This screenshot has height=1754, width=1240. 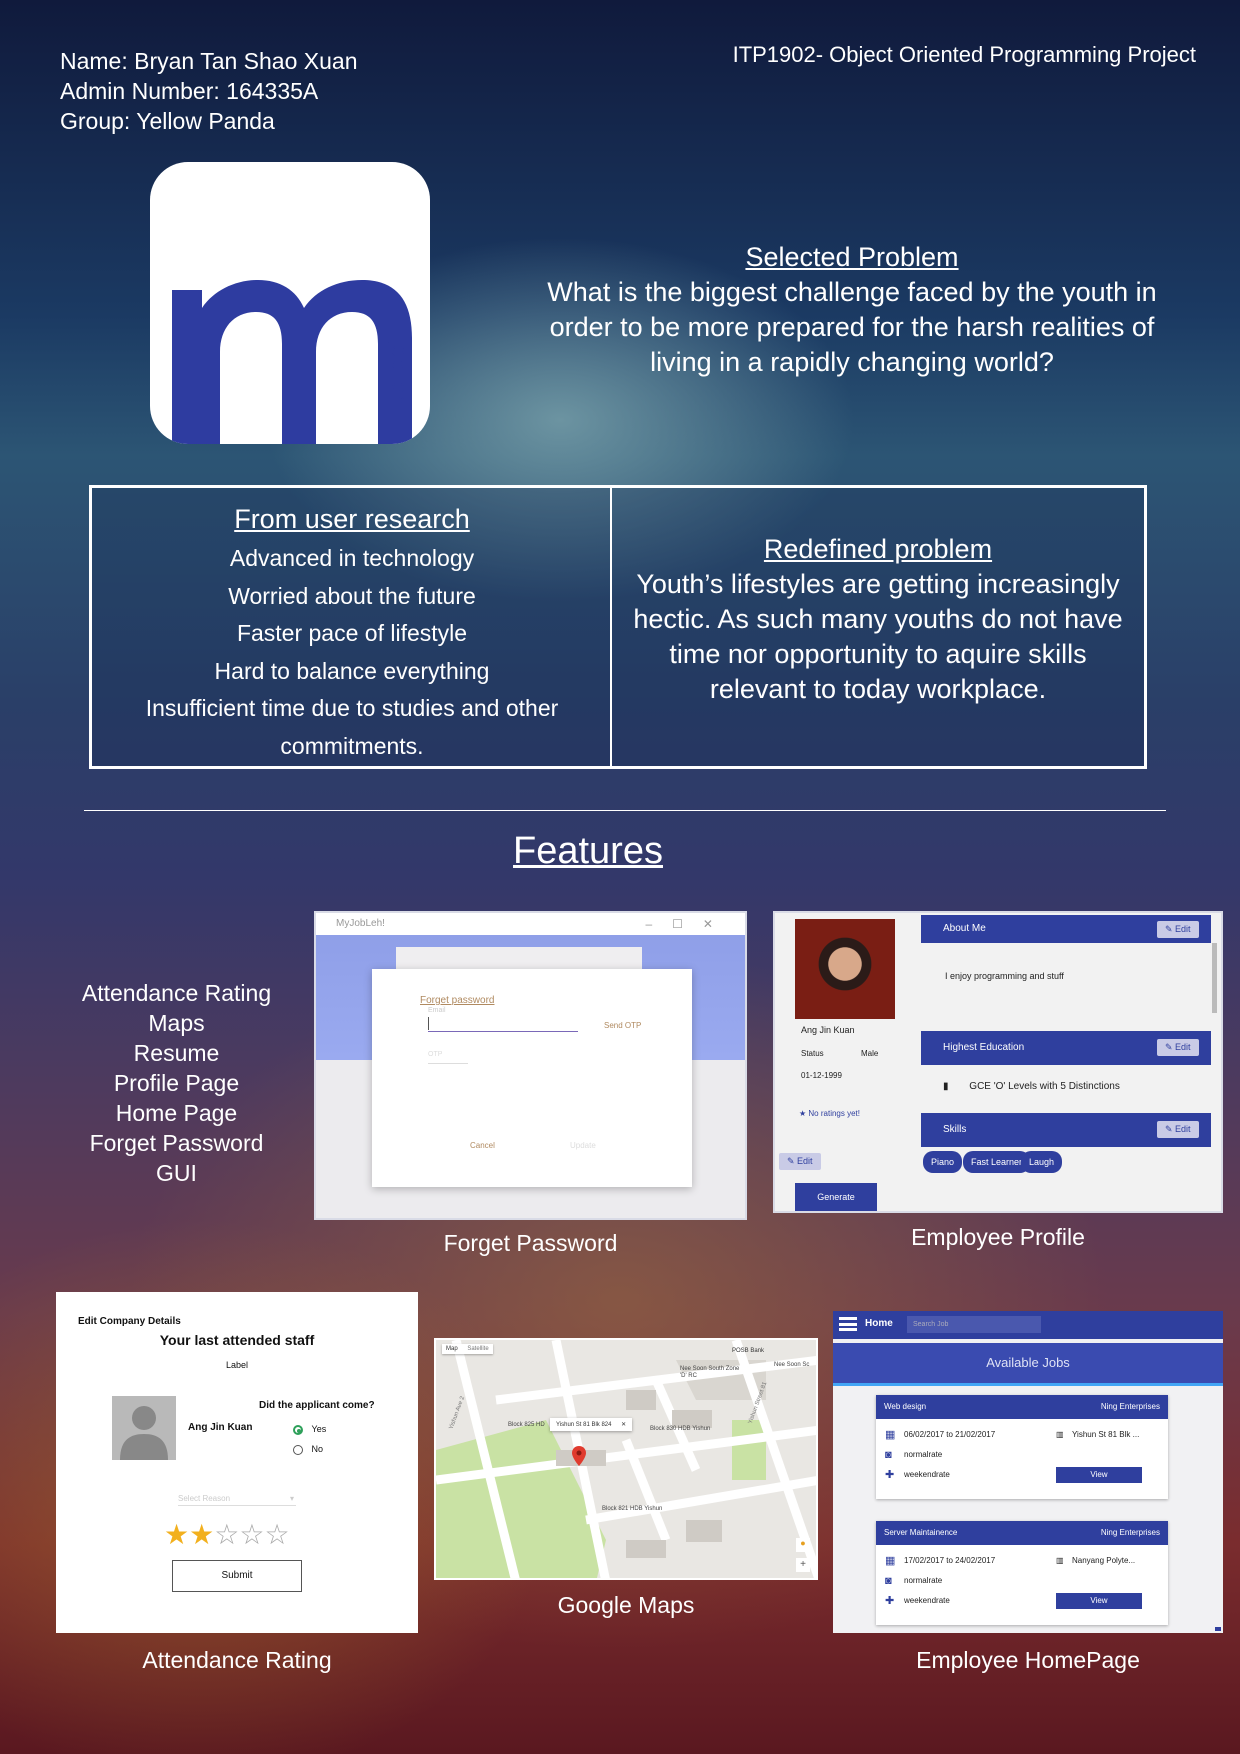 I want to click on map-info-window: Yishun St 81 Blk 824 ✕, so click(x=591, y=1424).